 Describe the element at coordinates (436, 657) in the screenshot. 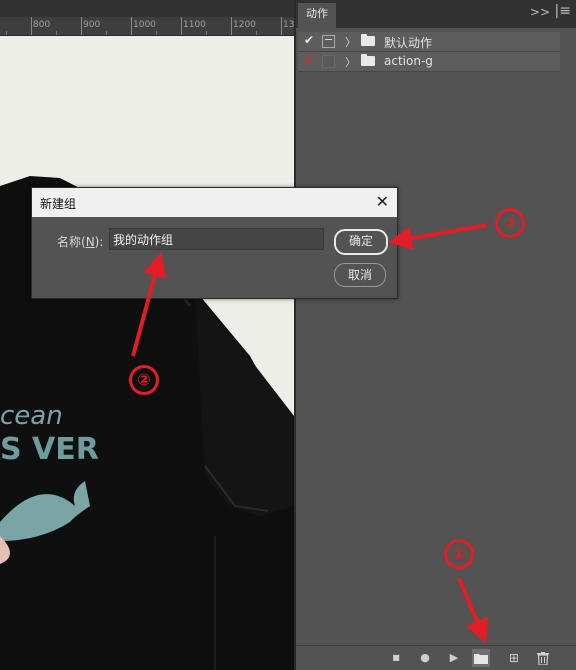

I see `panel-footer: ■ ● ▶ ⊞` at that location.